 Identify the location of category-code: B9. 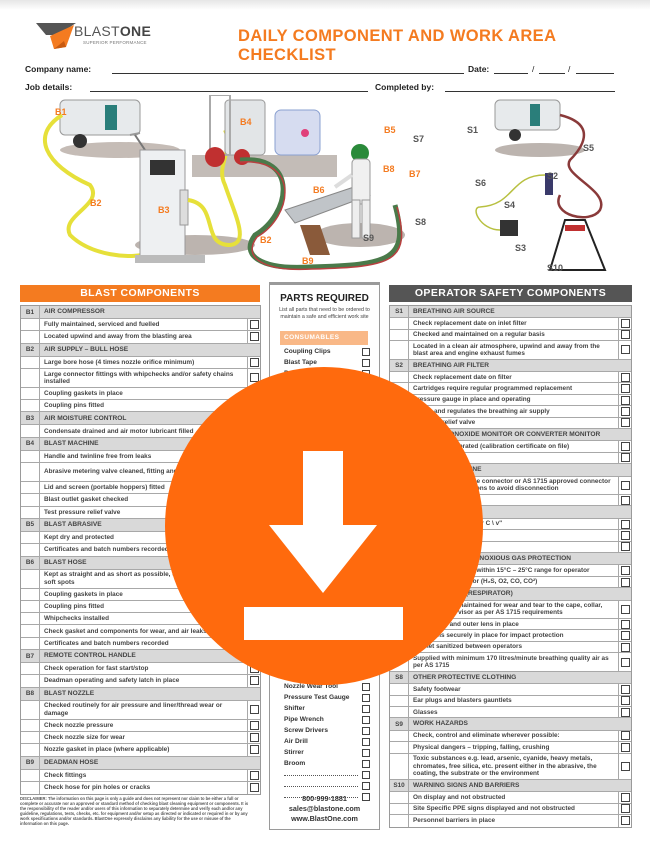
(30, 762).